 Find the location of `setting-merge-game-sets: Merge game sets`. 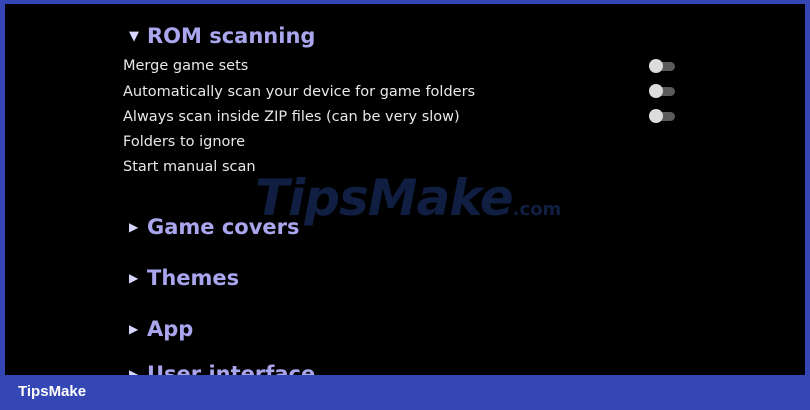

setting-merge-game-sets: Merge game sets is located at coordinates (185, 66).